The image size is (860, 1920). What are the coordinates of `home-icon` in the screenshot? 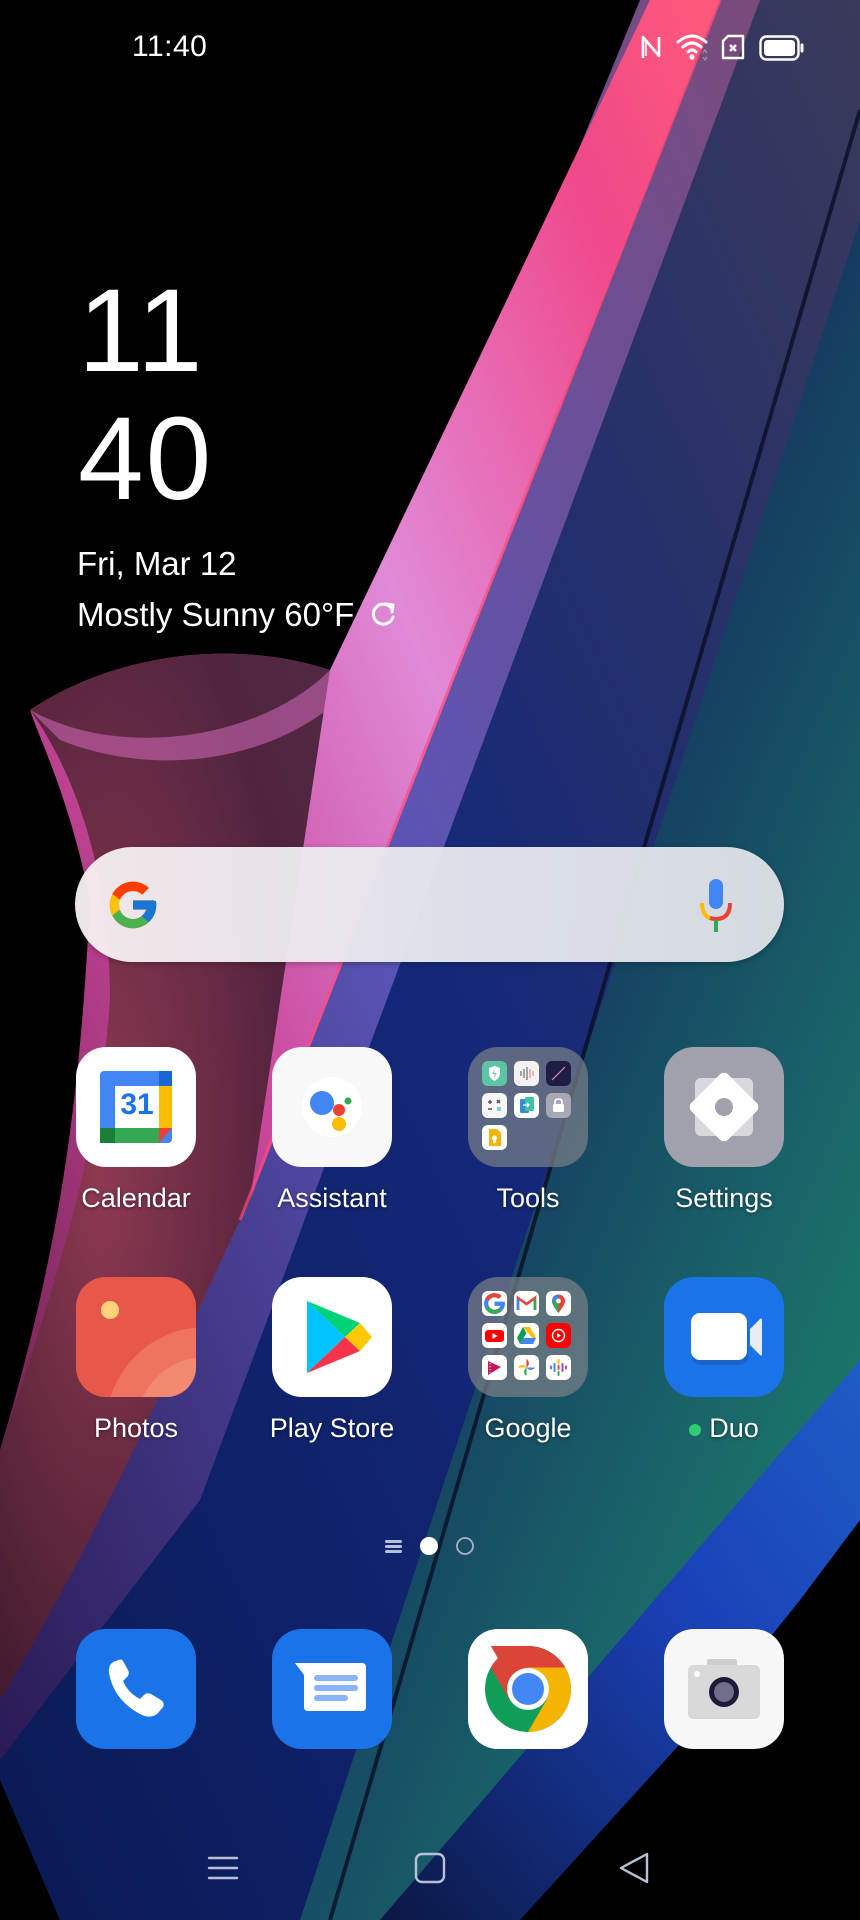 It's located at (430, 1868).